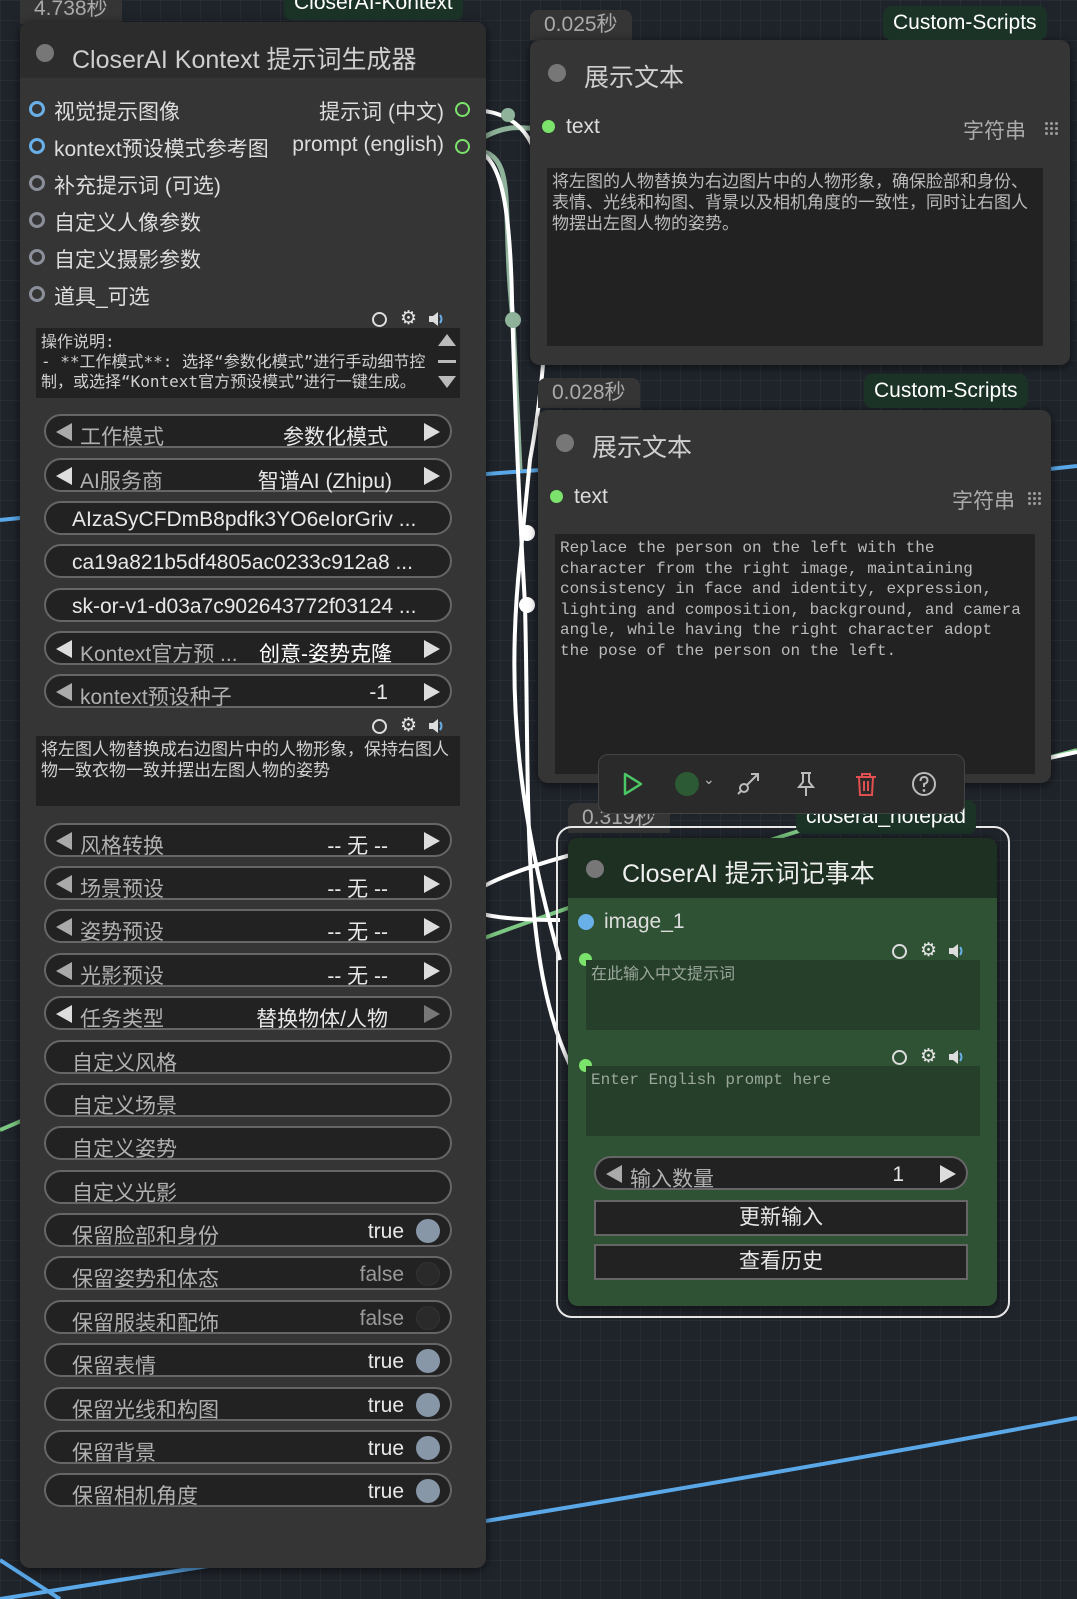 Image resolution: width=1077 pixels, height=1599 pixels. Describe the element at coordinates (695, 784) in the screenshot. I see `color-icon: ⌄` at that location.